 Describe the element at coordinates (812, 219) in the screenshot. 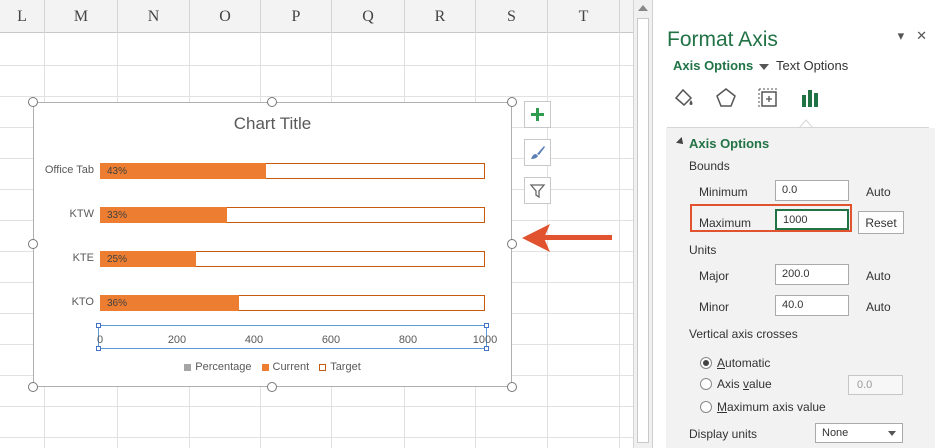

I see `maximum-input: 1000` at that location.